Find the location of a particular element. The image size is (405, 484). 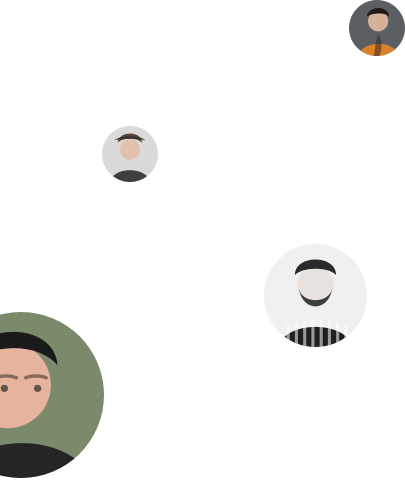

avatar-young-man-closeup is located at coordinates (52, 395).